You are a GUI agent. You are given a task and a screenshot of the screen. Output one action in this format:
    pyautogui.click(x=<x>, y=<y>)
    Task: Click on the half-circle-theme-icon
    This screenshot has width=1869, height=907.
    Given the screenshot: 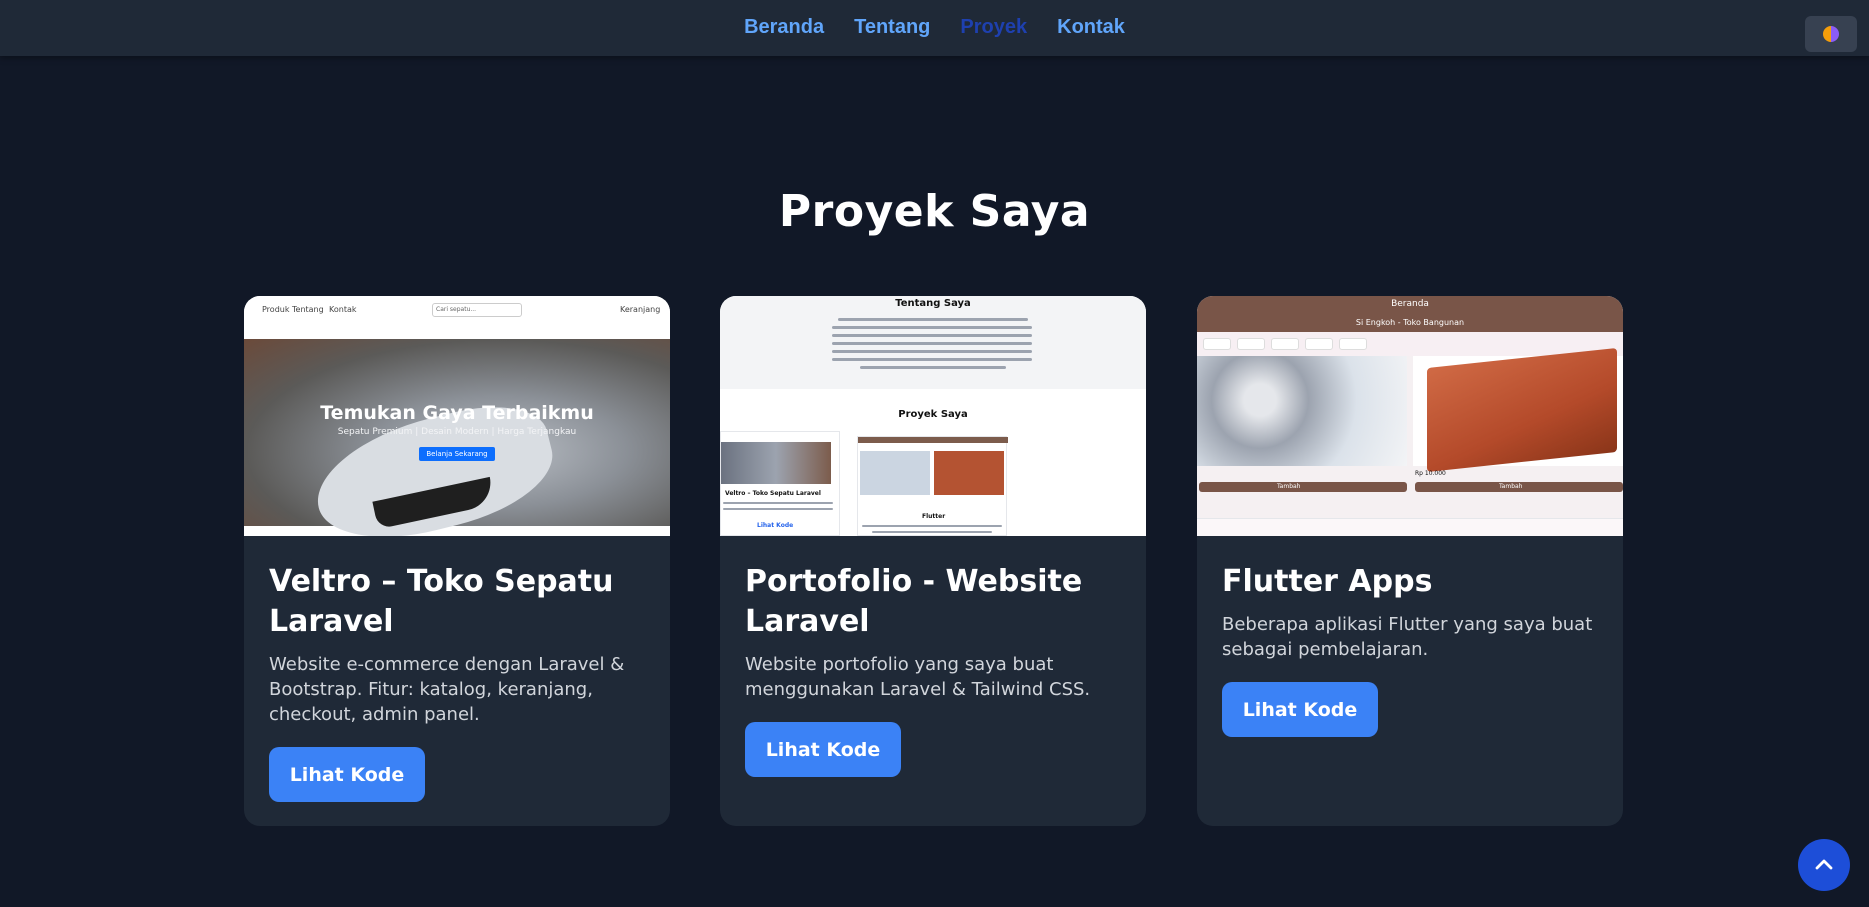 What is the action you would take?
    pyautogui.click(x=1831, y=34)
    